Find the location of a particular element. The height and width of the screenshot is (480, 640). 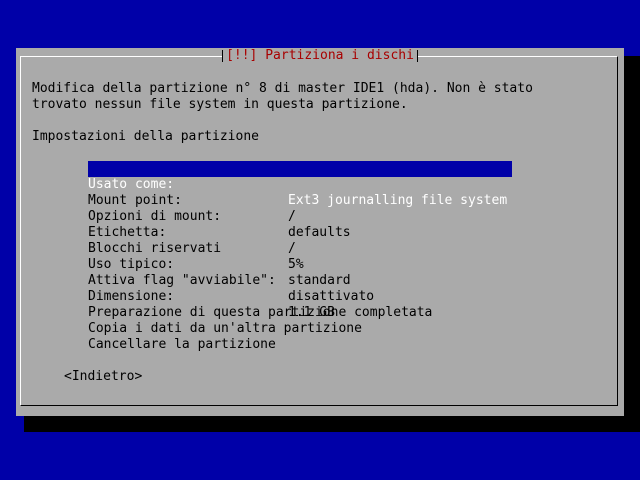

section-heading: Impostazioni della partizione is located at coordinates (145, 136).